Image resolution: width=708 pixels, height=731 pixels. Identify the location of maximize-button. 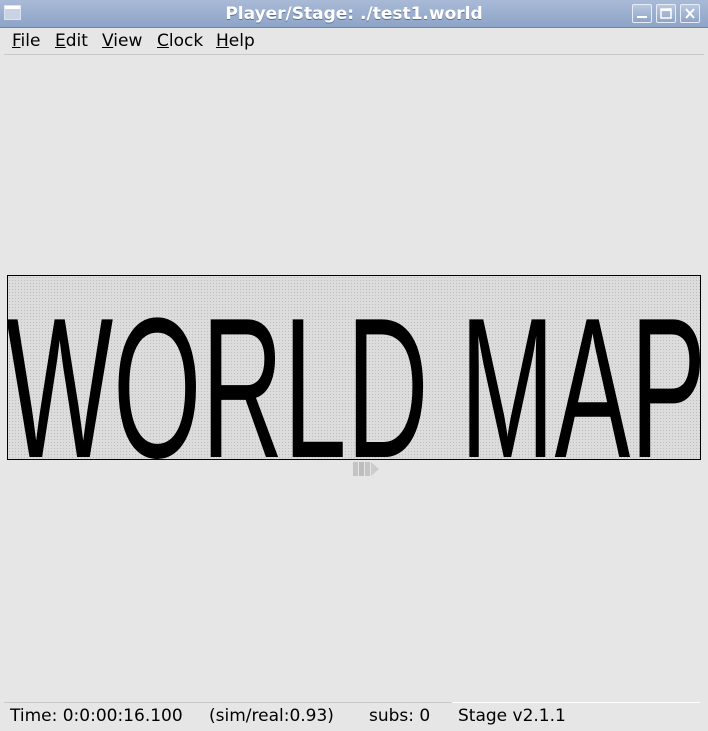
(666, 13).